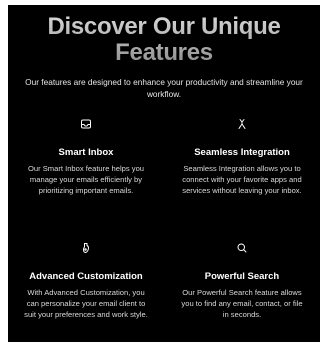 This screenshot has height=347, width=328. What do you see at coordinates (242, 250) in the screenshot?
I see `search-icon` at bounding box center [242, 250].